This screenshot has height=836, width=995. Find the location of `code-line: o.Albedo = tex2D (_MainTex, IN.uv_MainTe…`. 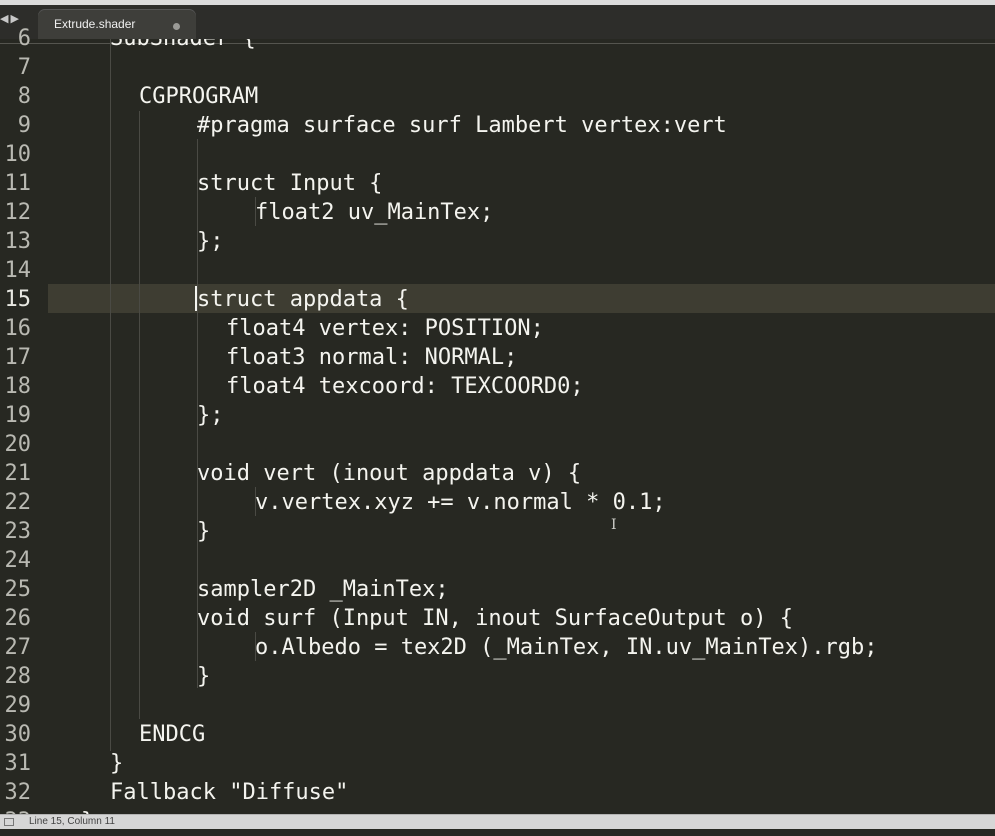

code-line: o.Albedo = tex2D (_MainTex, IN.uv_MainTe… is located at coordinates (566, 647).